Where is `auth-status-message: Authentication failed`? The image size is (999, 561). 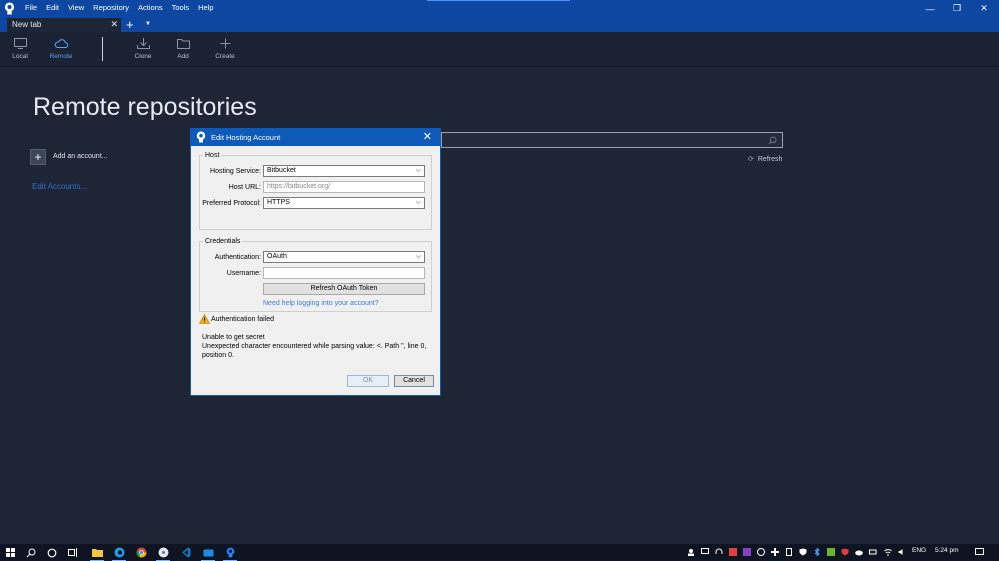
auth-status-message: Authentication failed is located at coordinates (243, 319).